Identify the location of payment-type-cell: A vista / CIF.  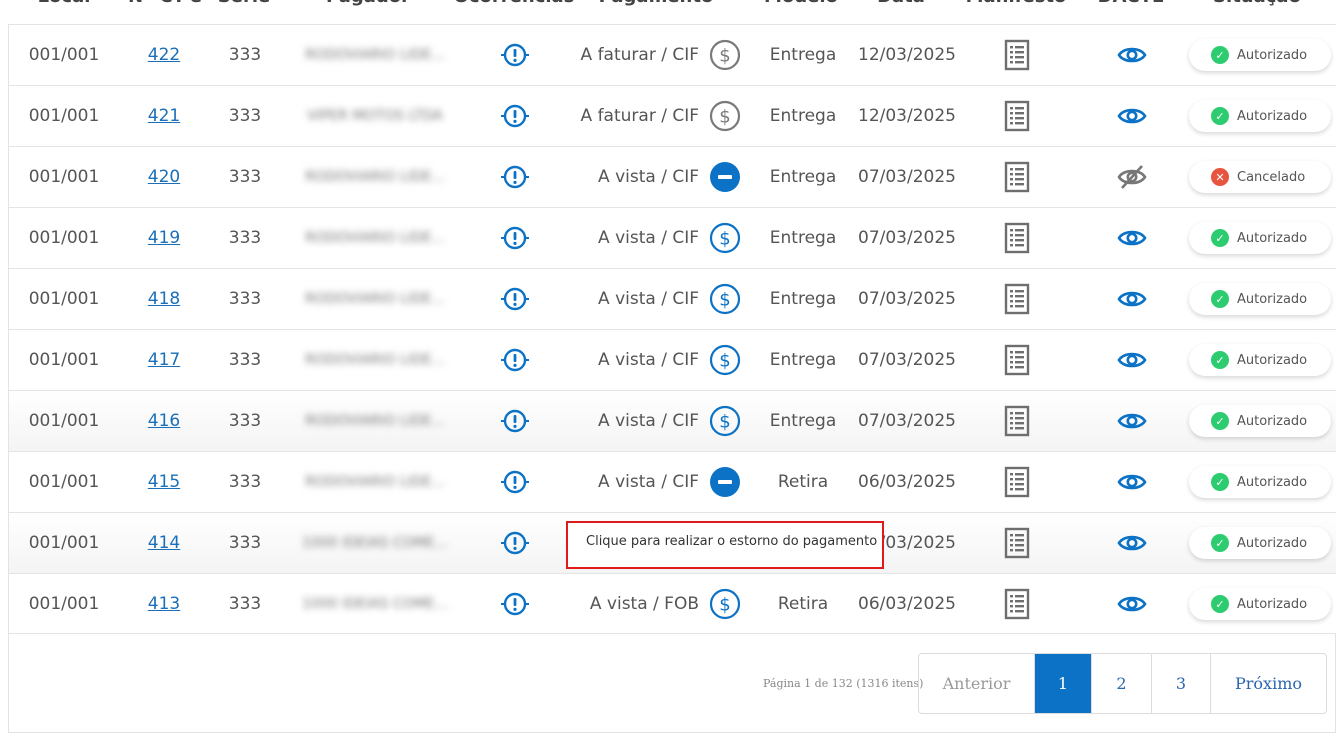
(648, 177).